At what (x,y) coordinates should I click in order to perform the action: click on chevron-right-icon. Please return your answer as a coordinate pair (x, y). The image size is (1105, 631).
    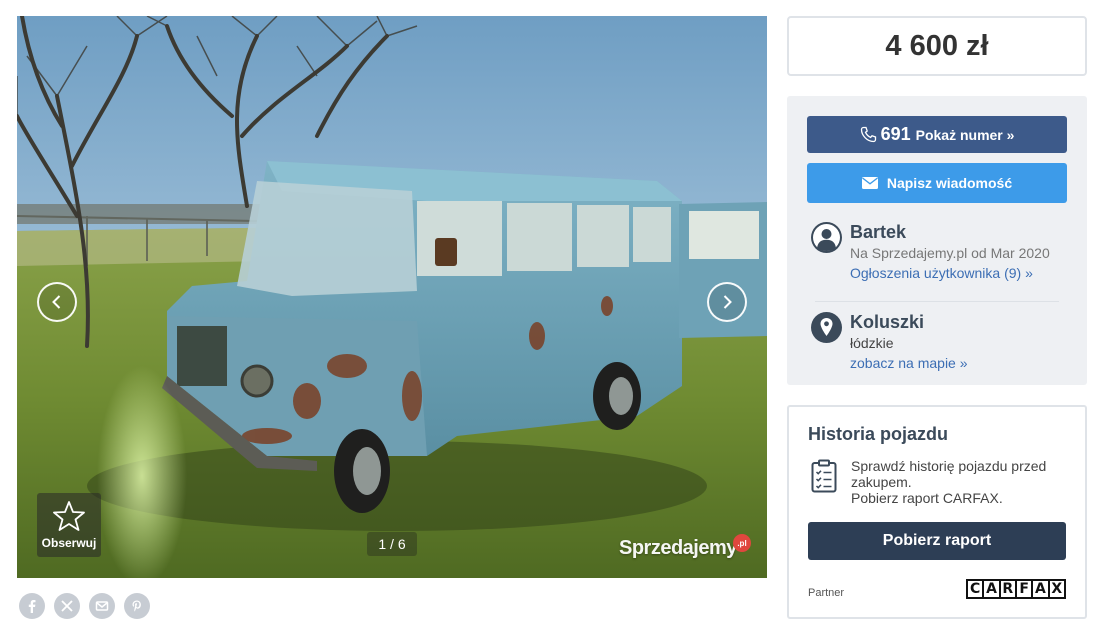
    Looking at the image, I should click on (727, 302).